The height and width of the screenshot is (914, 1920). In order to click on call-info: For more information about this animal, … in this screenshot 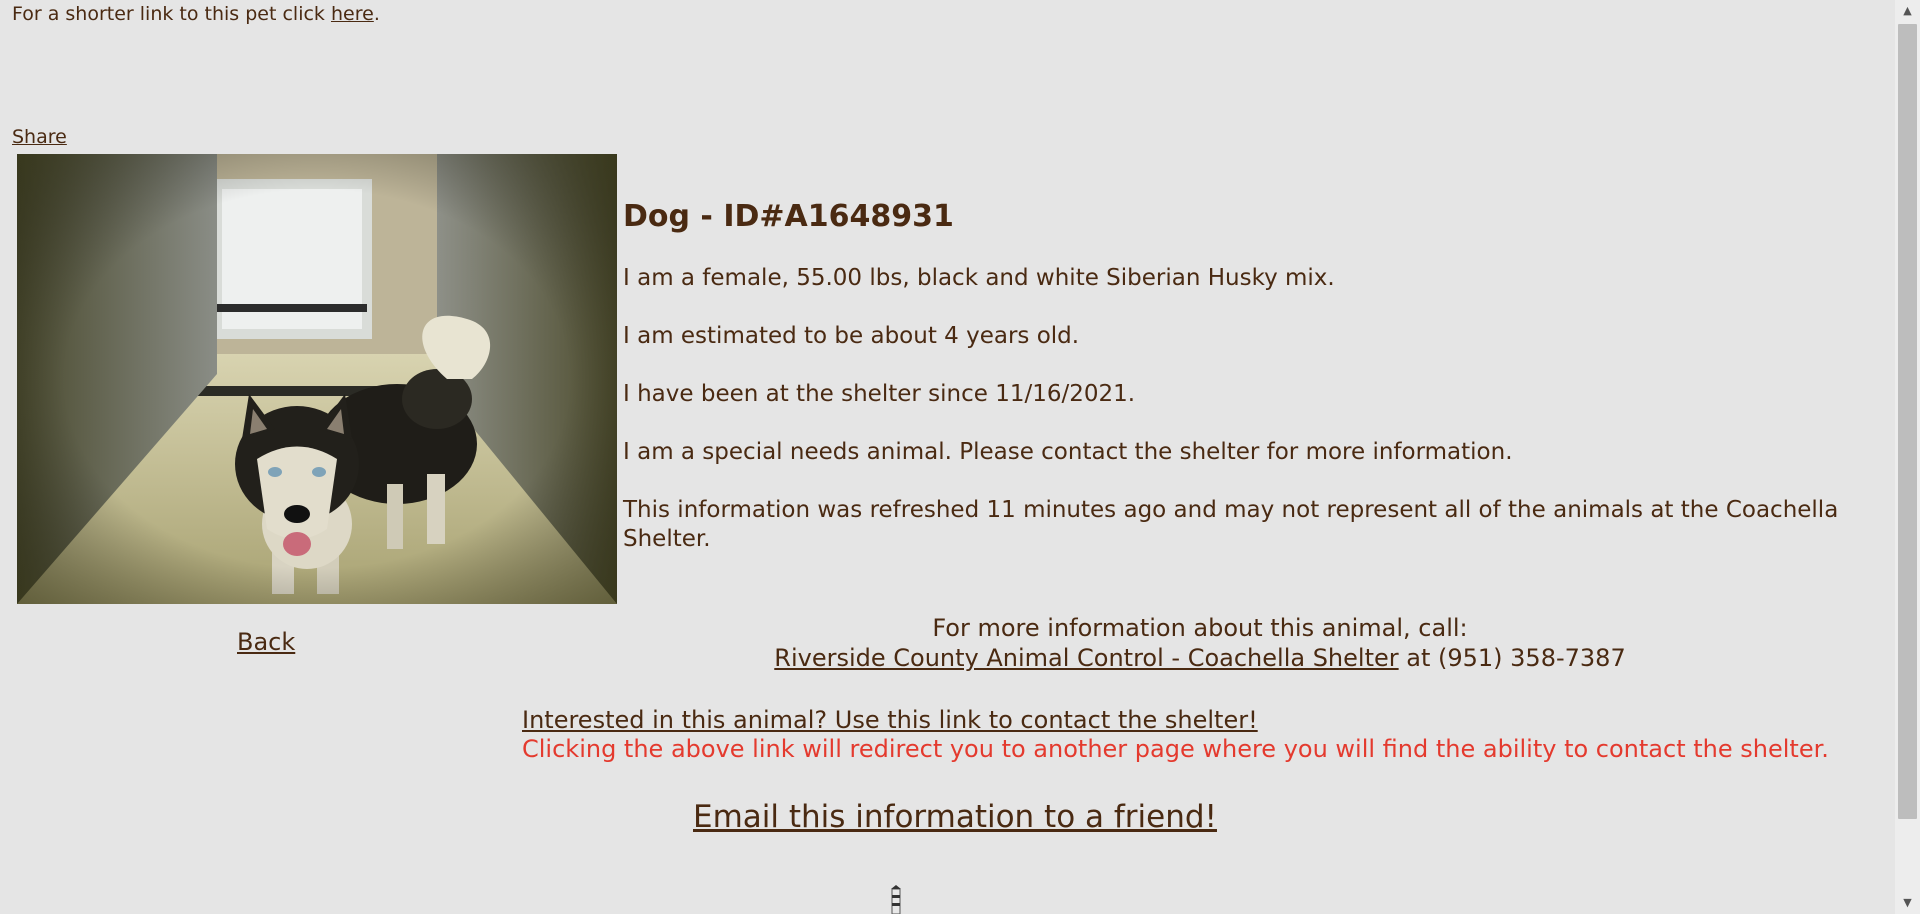, I will do `click(1200, 643)`.